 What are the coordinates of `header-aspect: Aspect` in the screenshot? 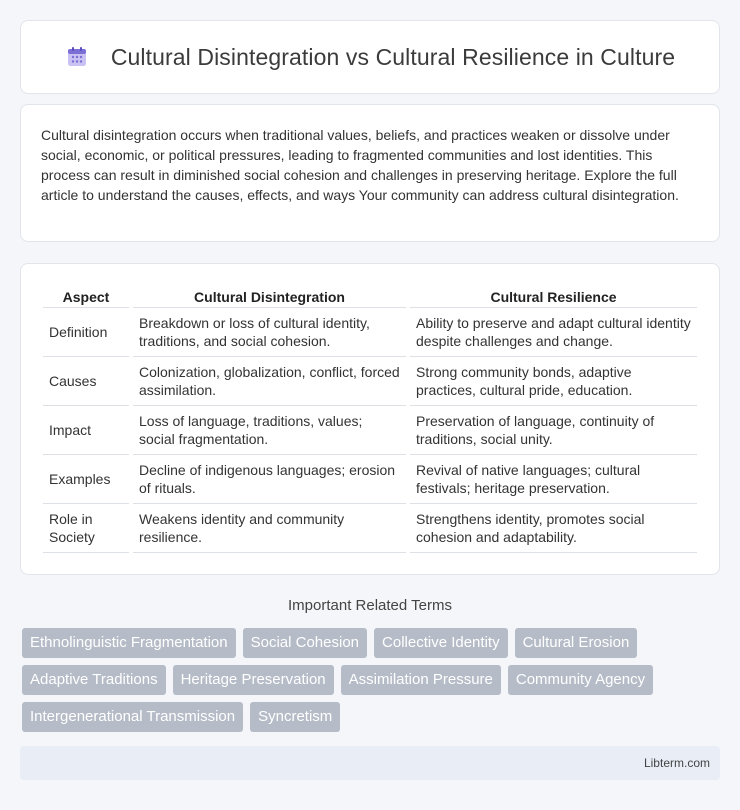 It's located at (86, 297).